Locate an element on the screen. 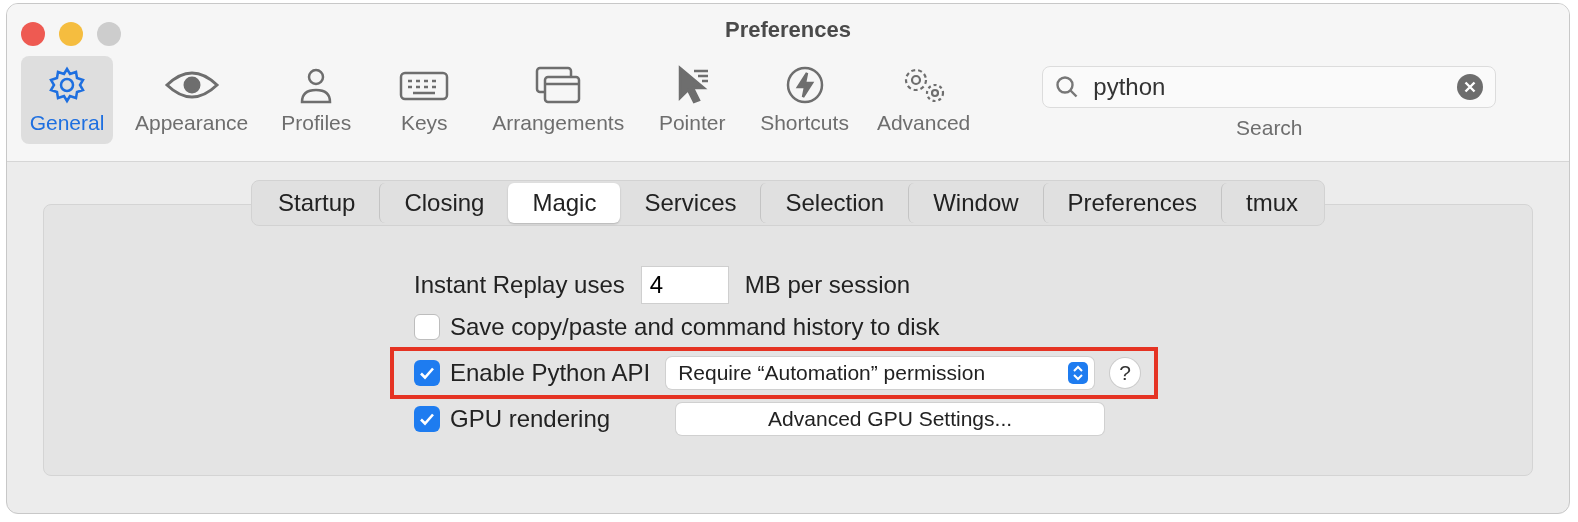 The height and width of the screenshot is (522, 1578). toolbar-tab: Advanced is located at coordinates (923, 100).